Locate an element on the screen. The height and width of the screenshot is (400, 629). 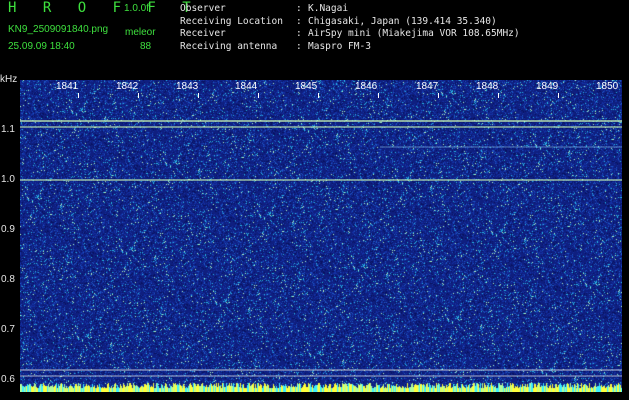
info-value: AirSpy mini (Miakejima VOR 108.65MHz) is located at coordinates (414, 33).